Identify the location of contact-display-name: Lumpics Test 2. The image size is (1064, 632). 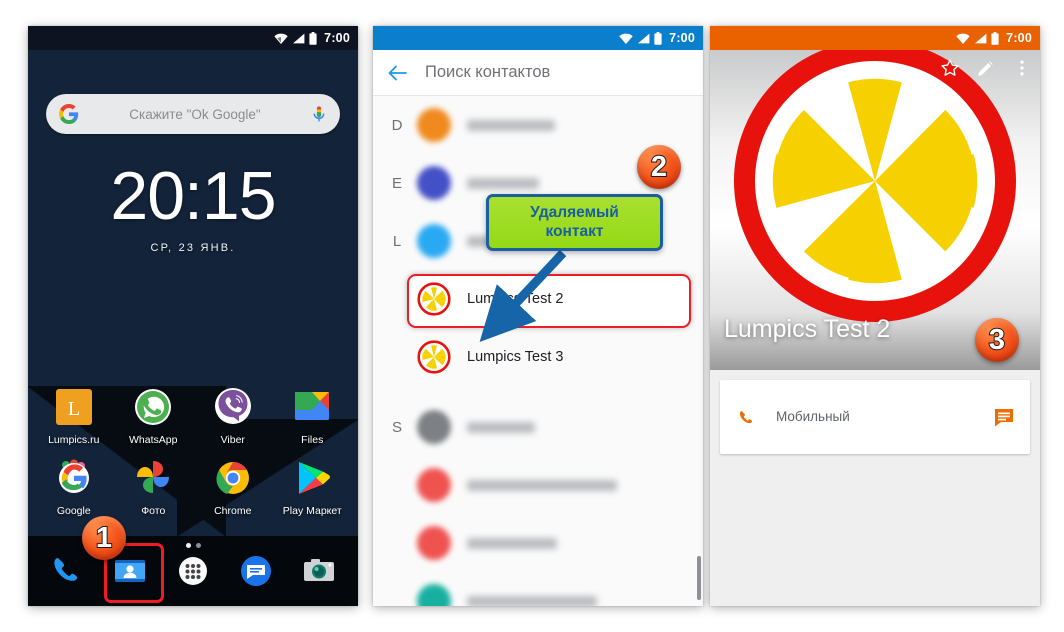
(807, 329).